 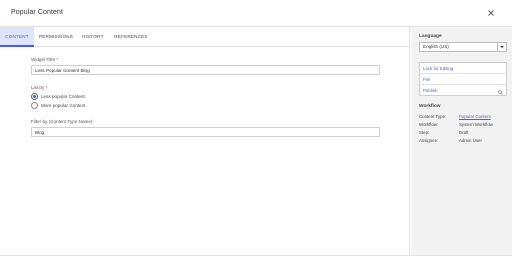 I want to click on publish-label: Publish, so click(x=430, y=90).